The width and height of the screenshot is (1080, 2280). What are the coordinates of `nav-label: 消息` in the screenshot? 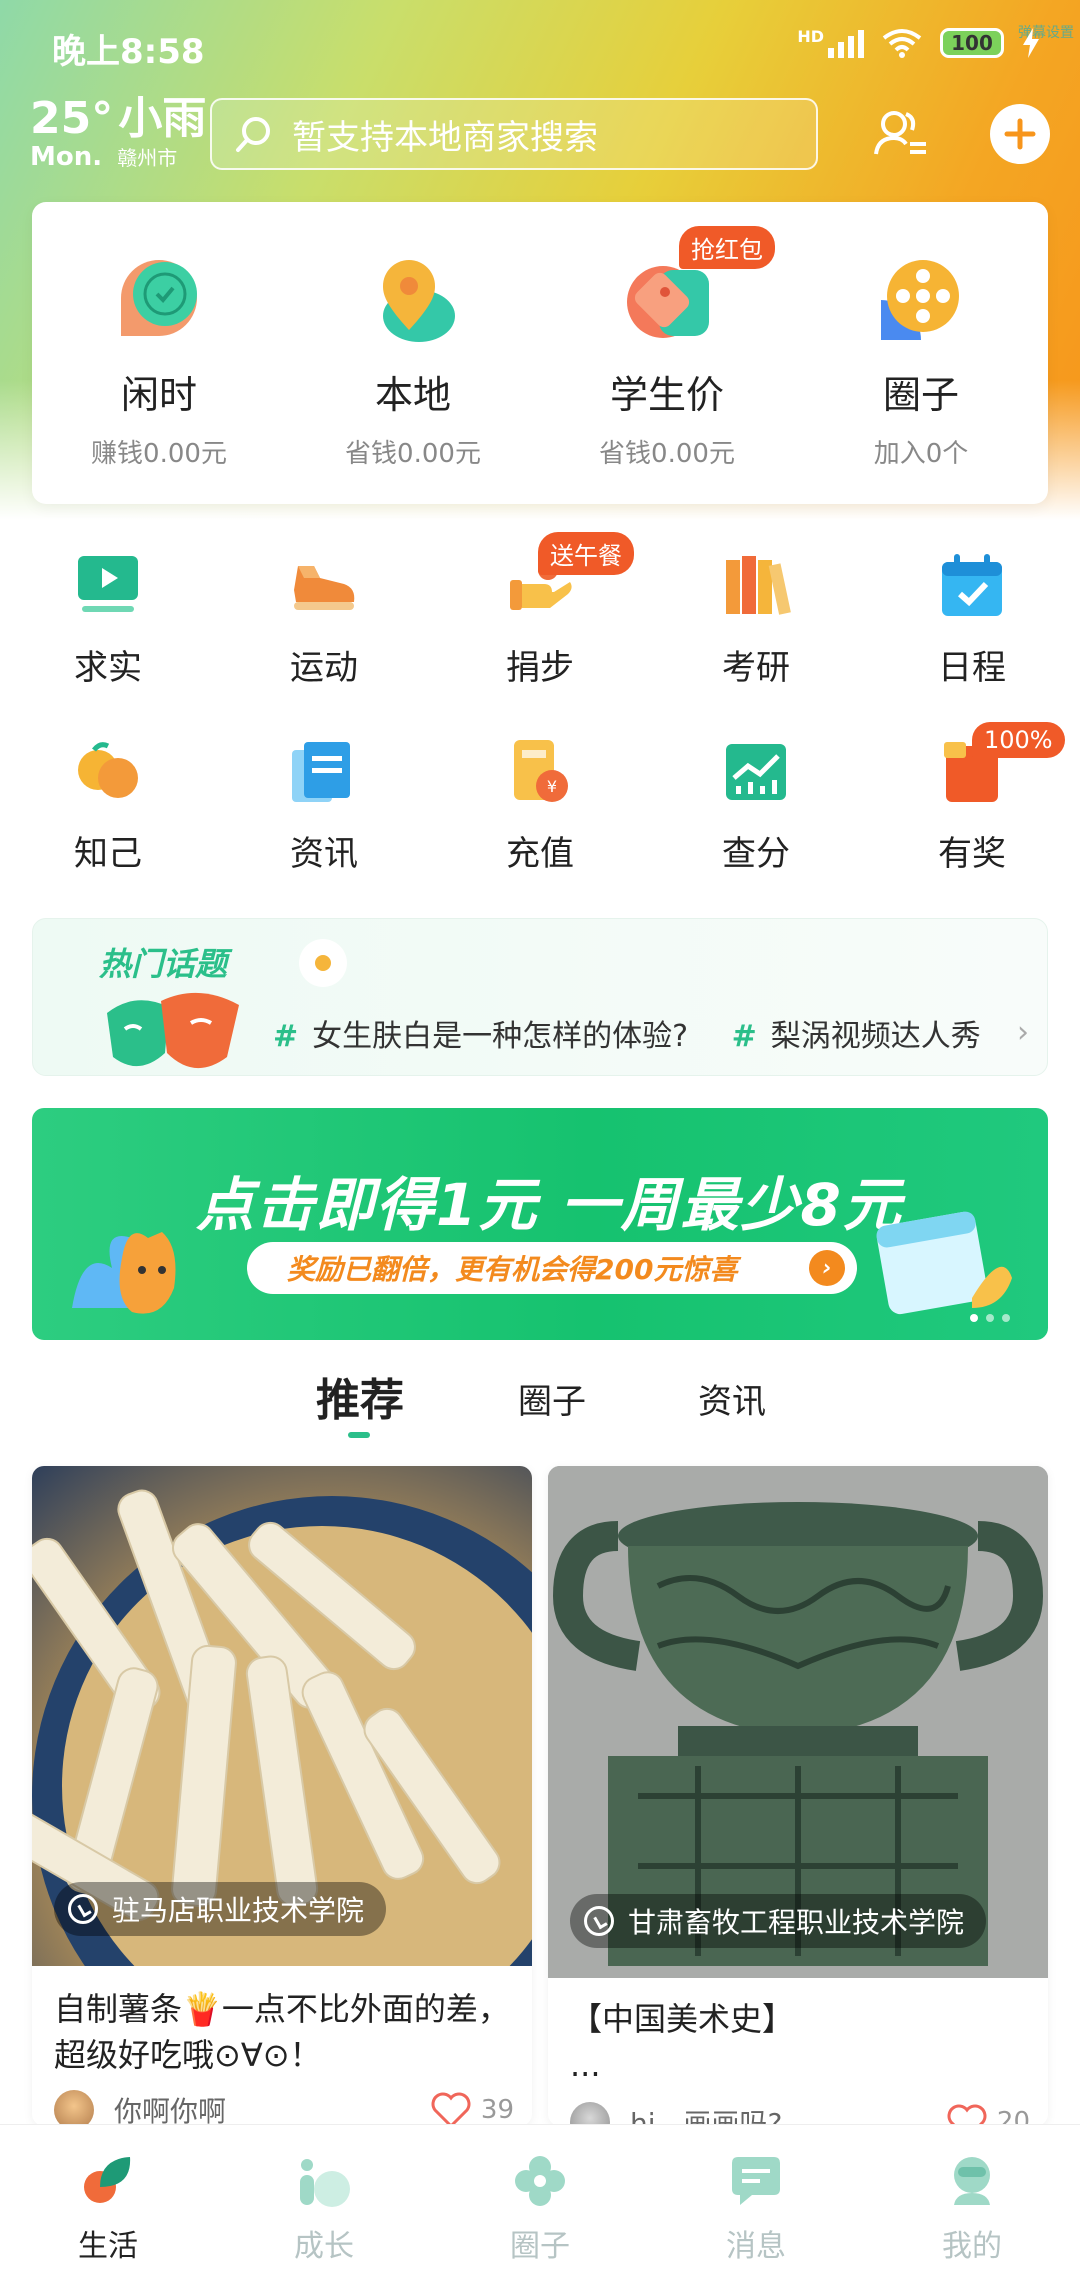 It's located at (756, 2246).